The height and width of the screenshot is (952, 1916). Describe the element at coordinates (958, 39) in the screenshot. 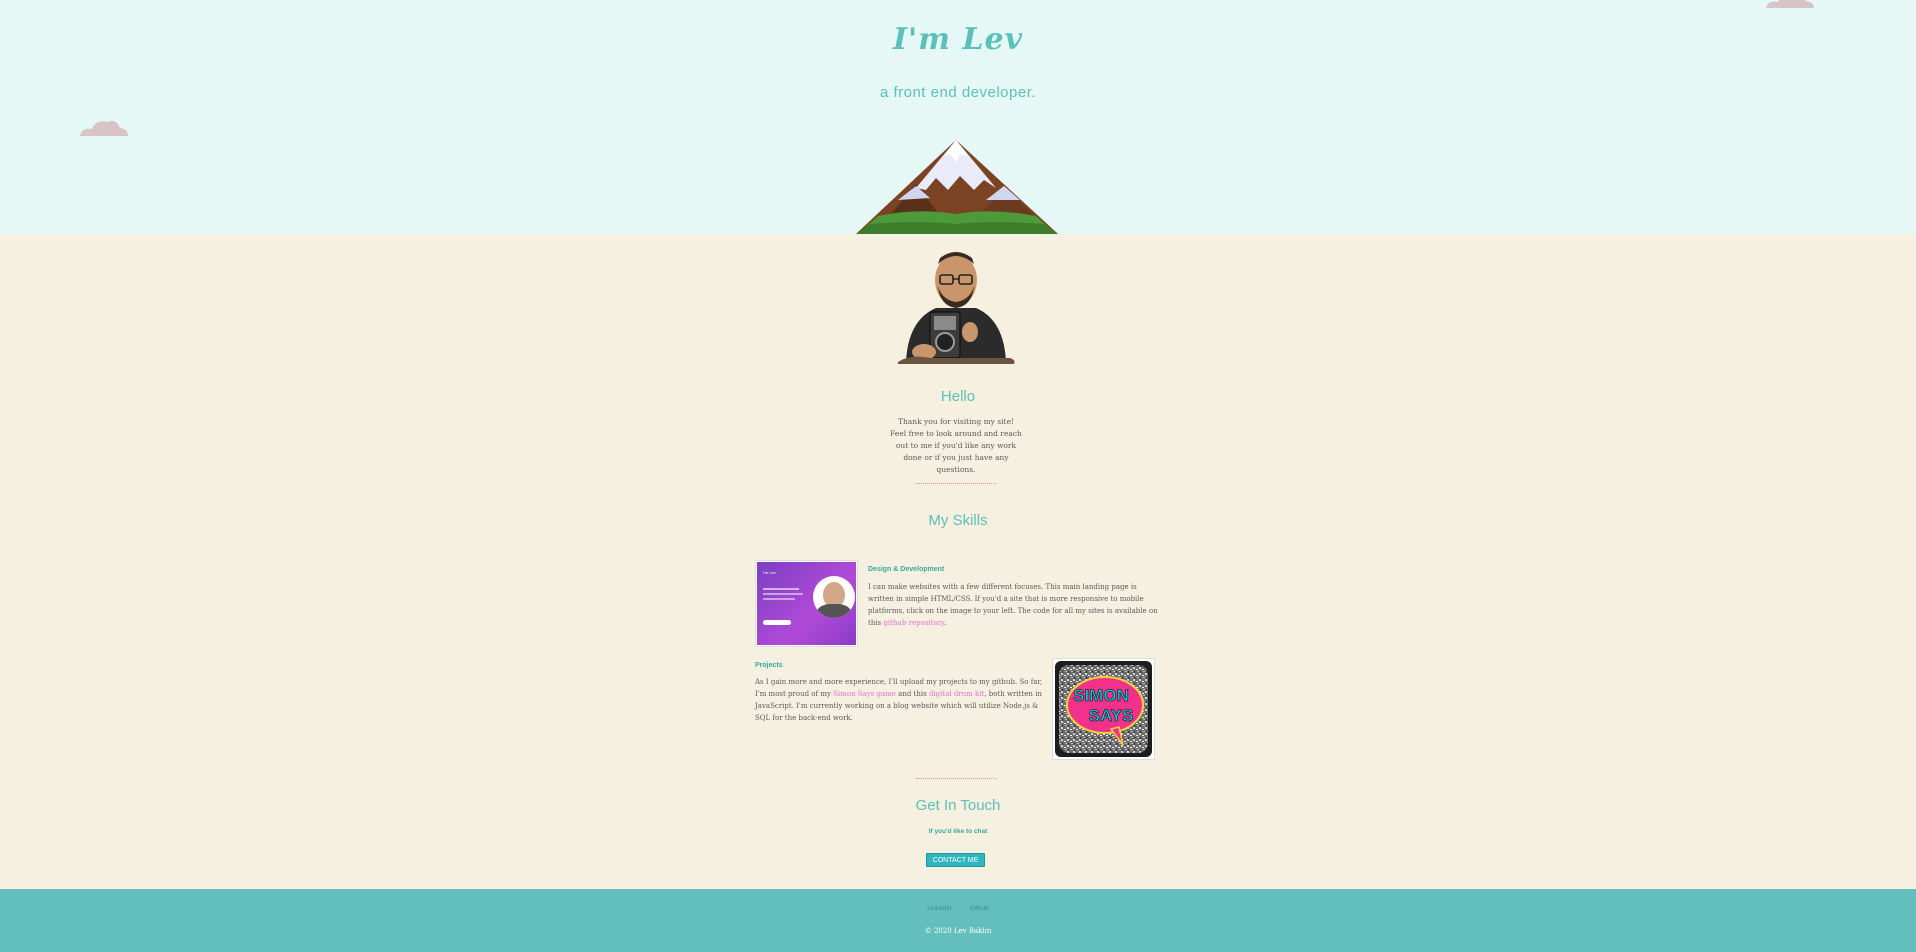

I see `site-logo: I'm Lev` at that location.